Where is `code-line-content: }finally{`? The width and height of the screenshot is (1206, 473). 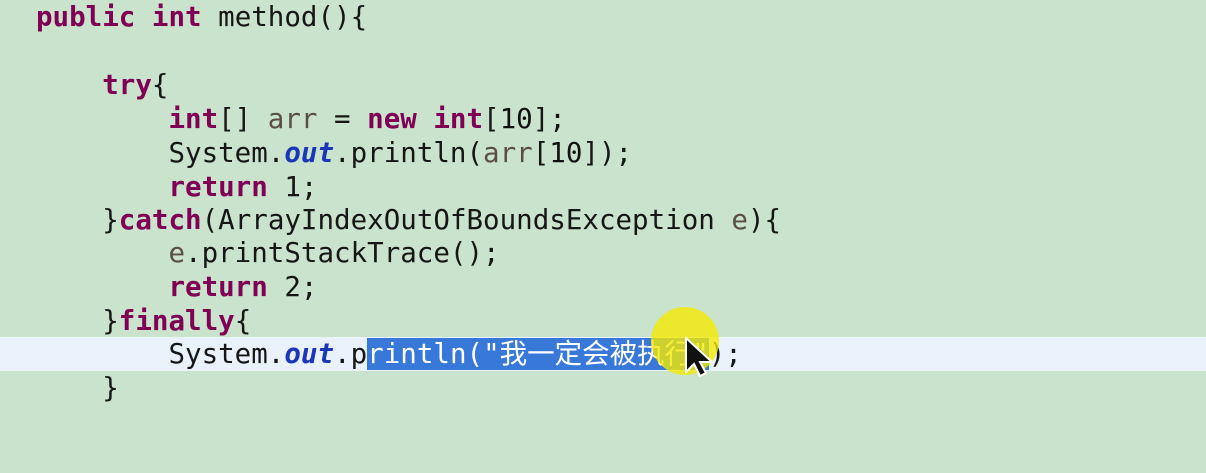 code-line-content: }finally{ is located at coordinates (143, 321).